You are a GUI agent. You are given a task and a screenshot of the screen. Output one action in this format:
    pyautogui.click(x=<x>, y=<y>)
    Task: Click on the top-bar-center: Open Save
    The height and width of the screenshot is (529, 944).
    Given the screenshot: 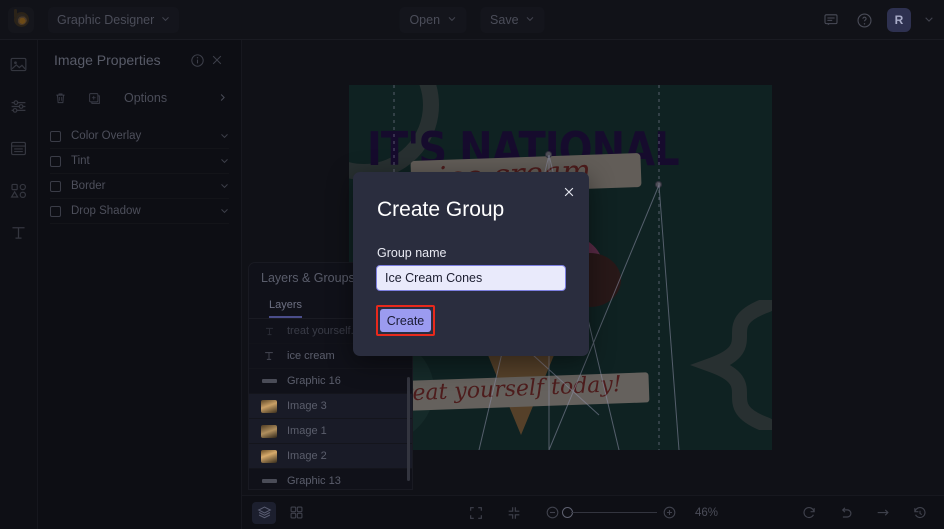 What is the action you would take?
    pyautogui.click(x=472, y=20)
    